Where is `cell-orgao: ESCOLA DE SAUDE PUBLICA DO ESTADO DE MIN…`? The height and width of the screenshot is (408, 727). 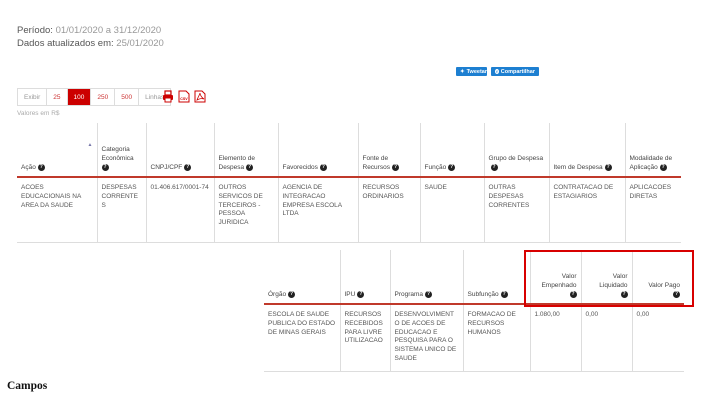 cell-orgao: ESCOLA DE SAUDE PUBLICA DO ESTADO DE MIN… is located at coordinates (302, 323).